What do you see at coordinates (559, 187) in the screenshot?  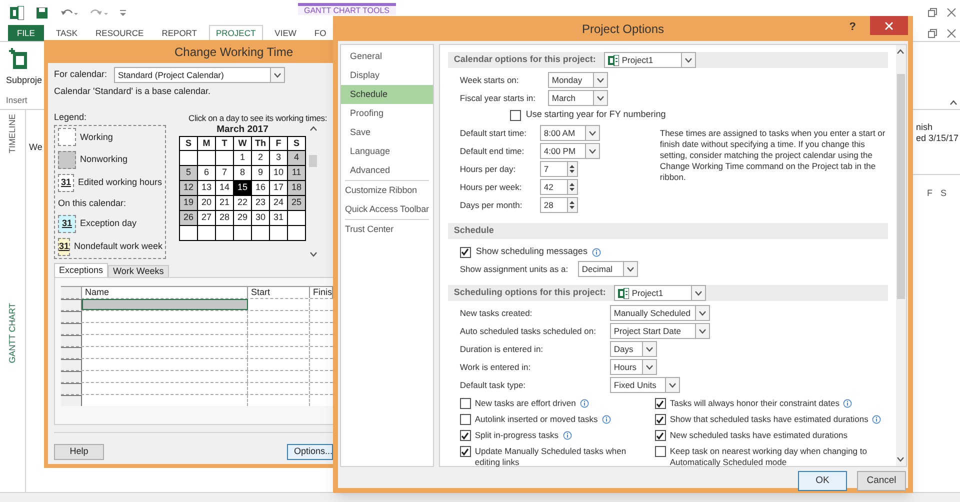 I see `spin-box: 42` at bounding box center [559, 187].